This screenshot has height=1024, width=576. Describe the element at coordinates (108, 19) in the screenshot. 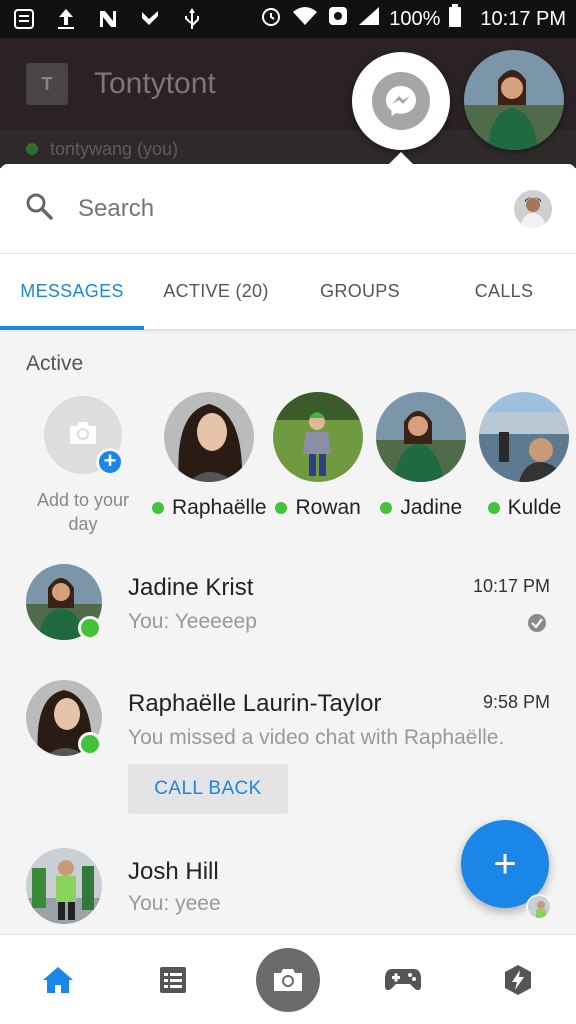

I see `n-app-icon` at that location.